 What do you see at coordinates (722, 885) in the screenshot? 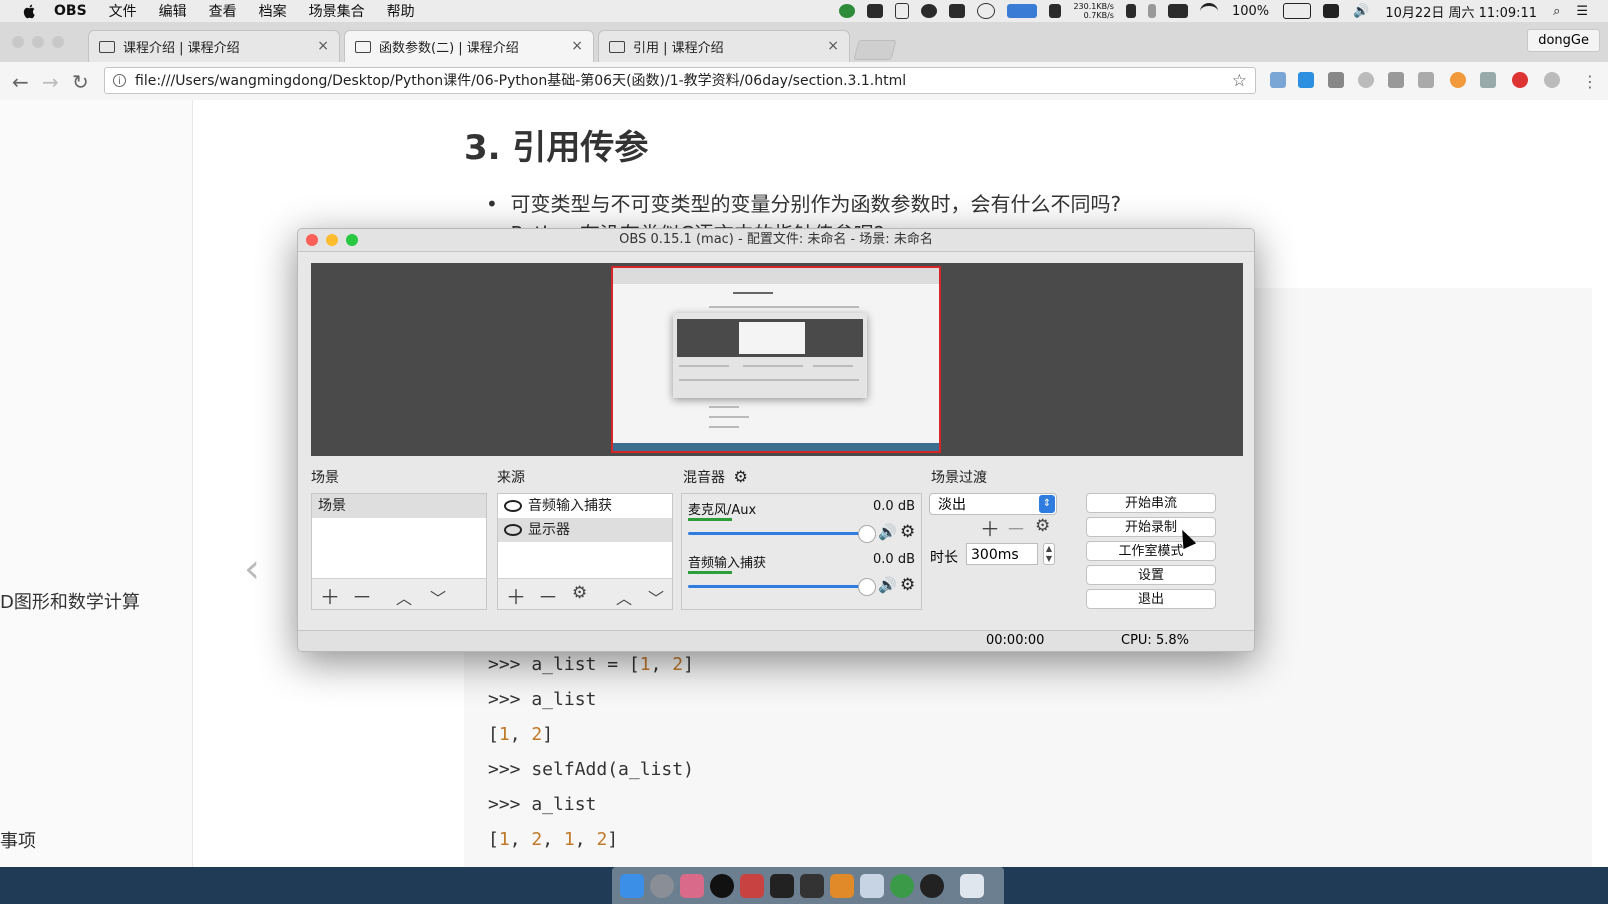
I see `qq-icon` at bounding box center [722, 885].